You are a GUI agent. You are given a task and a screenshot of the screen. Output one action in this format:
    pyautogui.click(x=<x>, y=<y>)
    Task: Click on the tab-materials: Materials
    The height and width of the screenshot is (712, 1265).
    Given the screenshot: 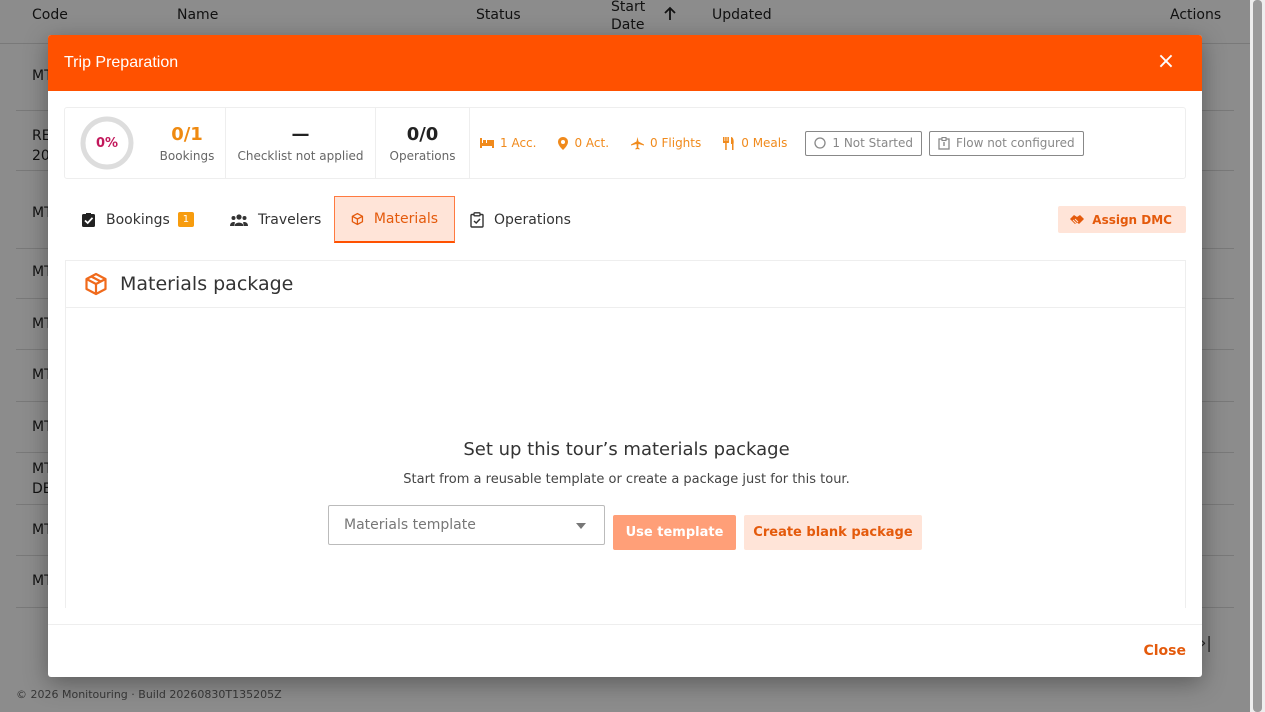 What is the action you would take?
    pyautogui.click(x=394, y=219)
    